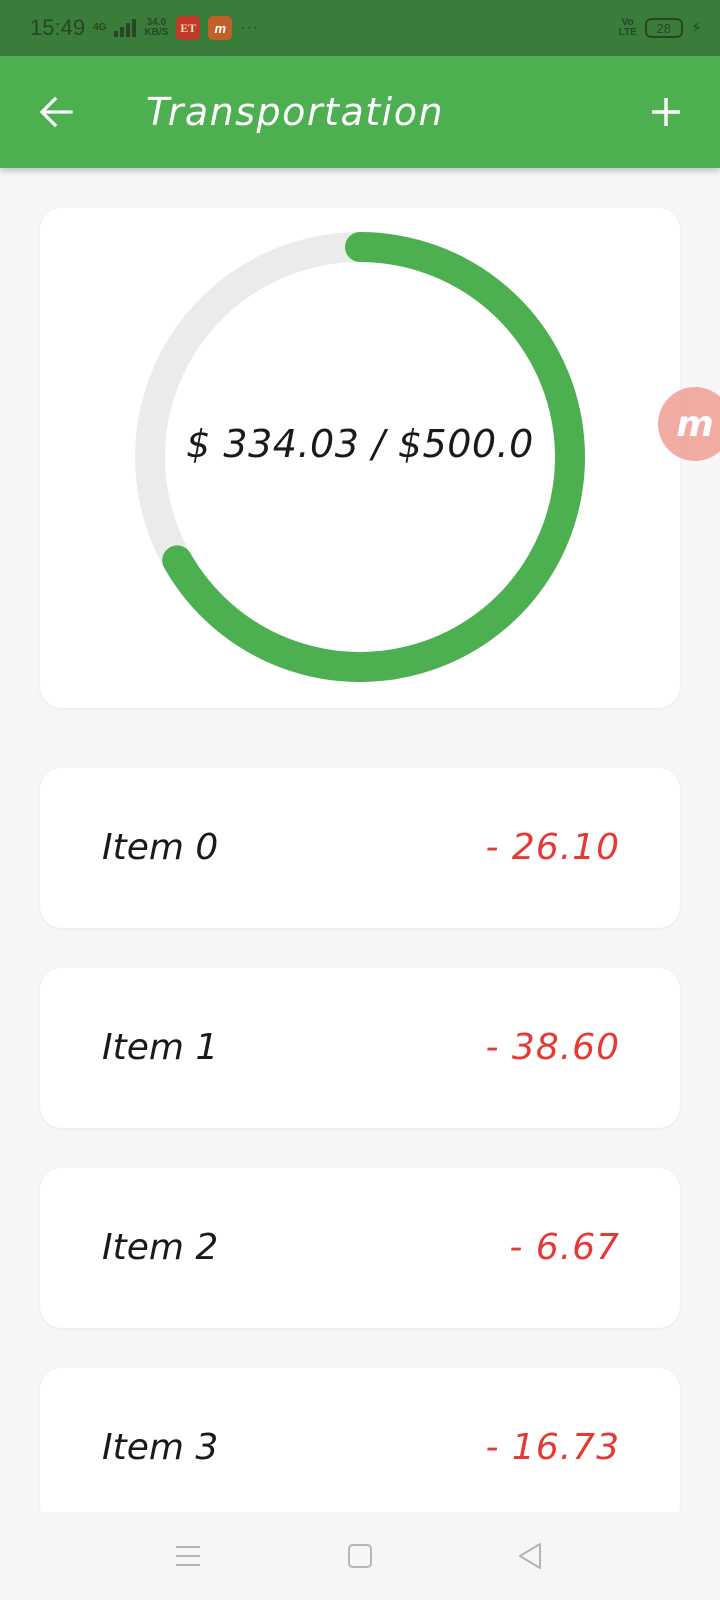 The height and width of the screenshot is (1600, 720). I want to click on expense-name: Item 3, so click(160, 1447).